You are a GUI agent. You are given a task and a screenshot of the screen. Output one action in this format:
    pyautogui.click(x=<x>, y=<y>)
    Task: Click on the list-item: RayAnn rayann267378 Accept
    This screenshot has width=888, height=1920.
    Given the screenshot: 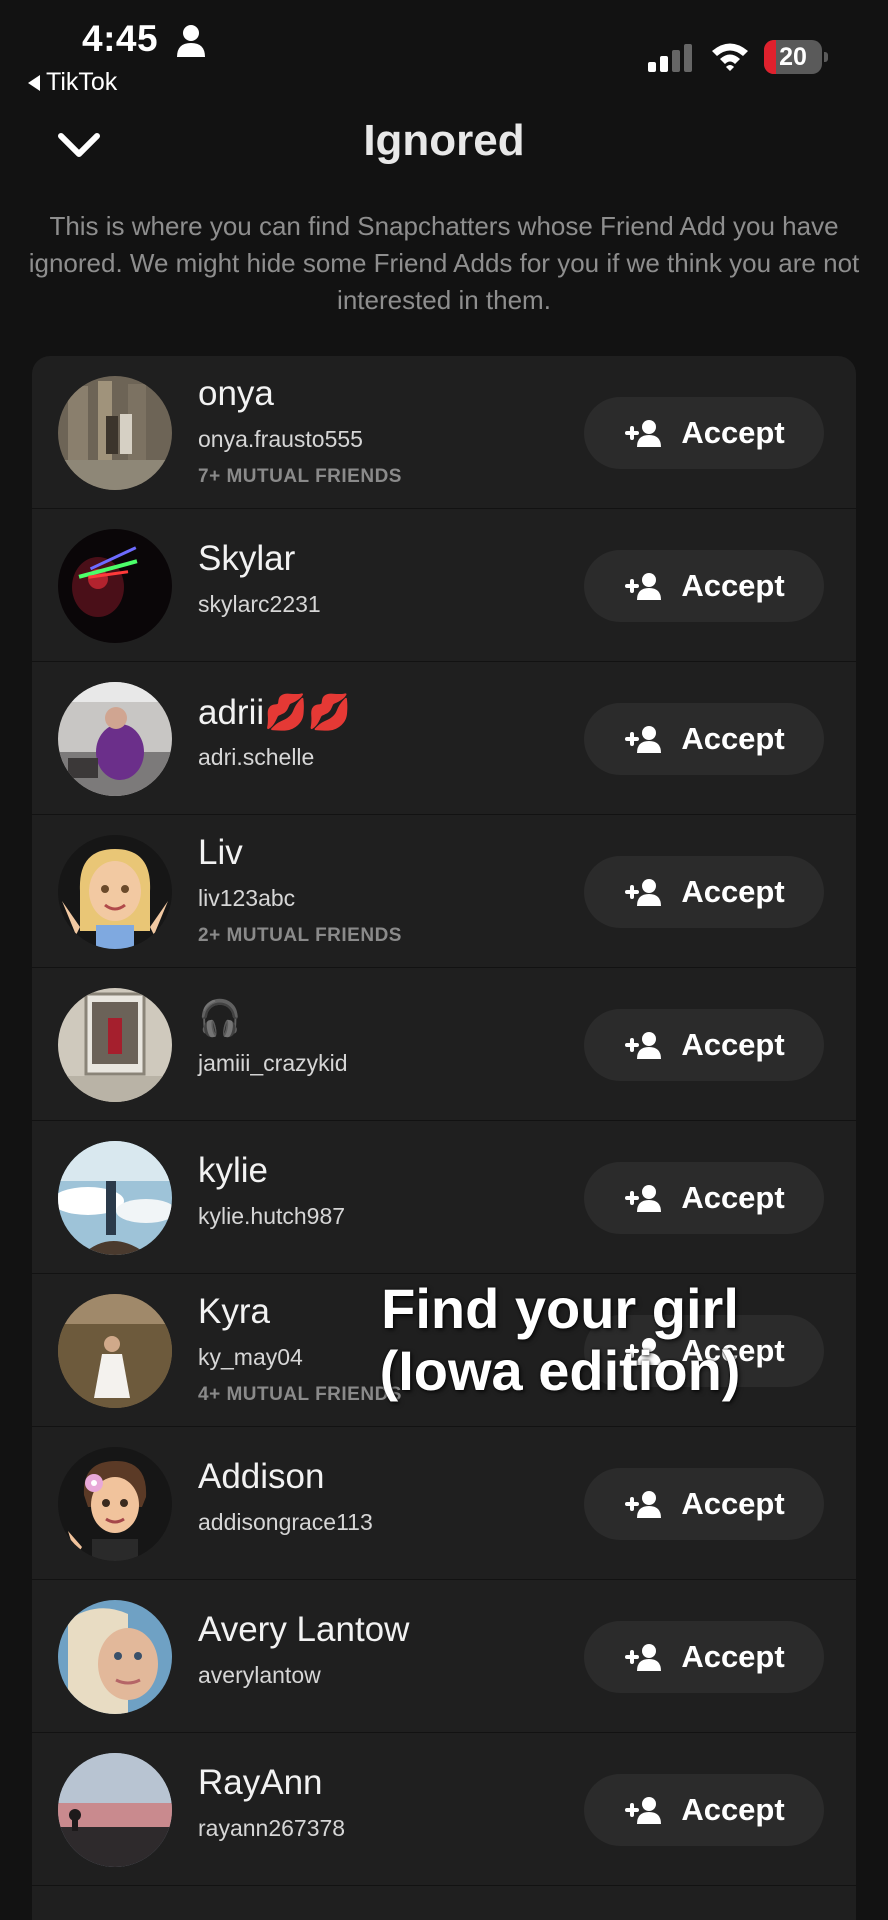 What is the action you would take?
    pyautogui.click(x=444, y=1809)
    